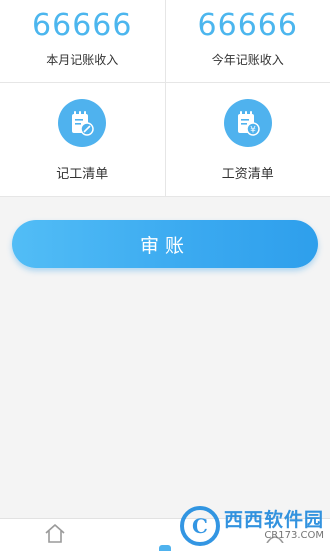  Describe the element at coordinates (82, 123) in the screenshot. I see `notebook-pen-icon` at that location.